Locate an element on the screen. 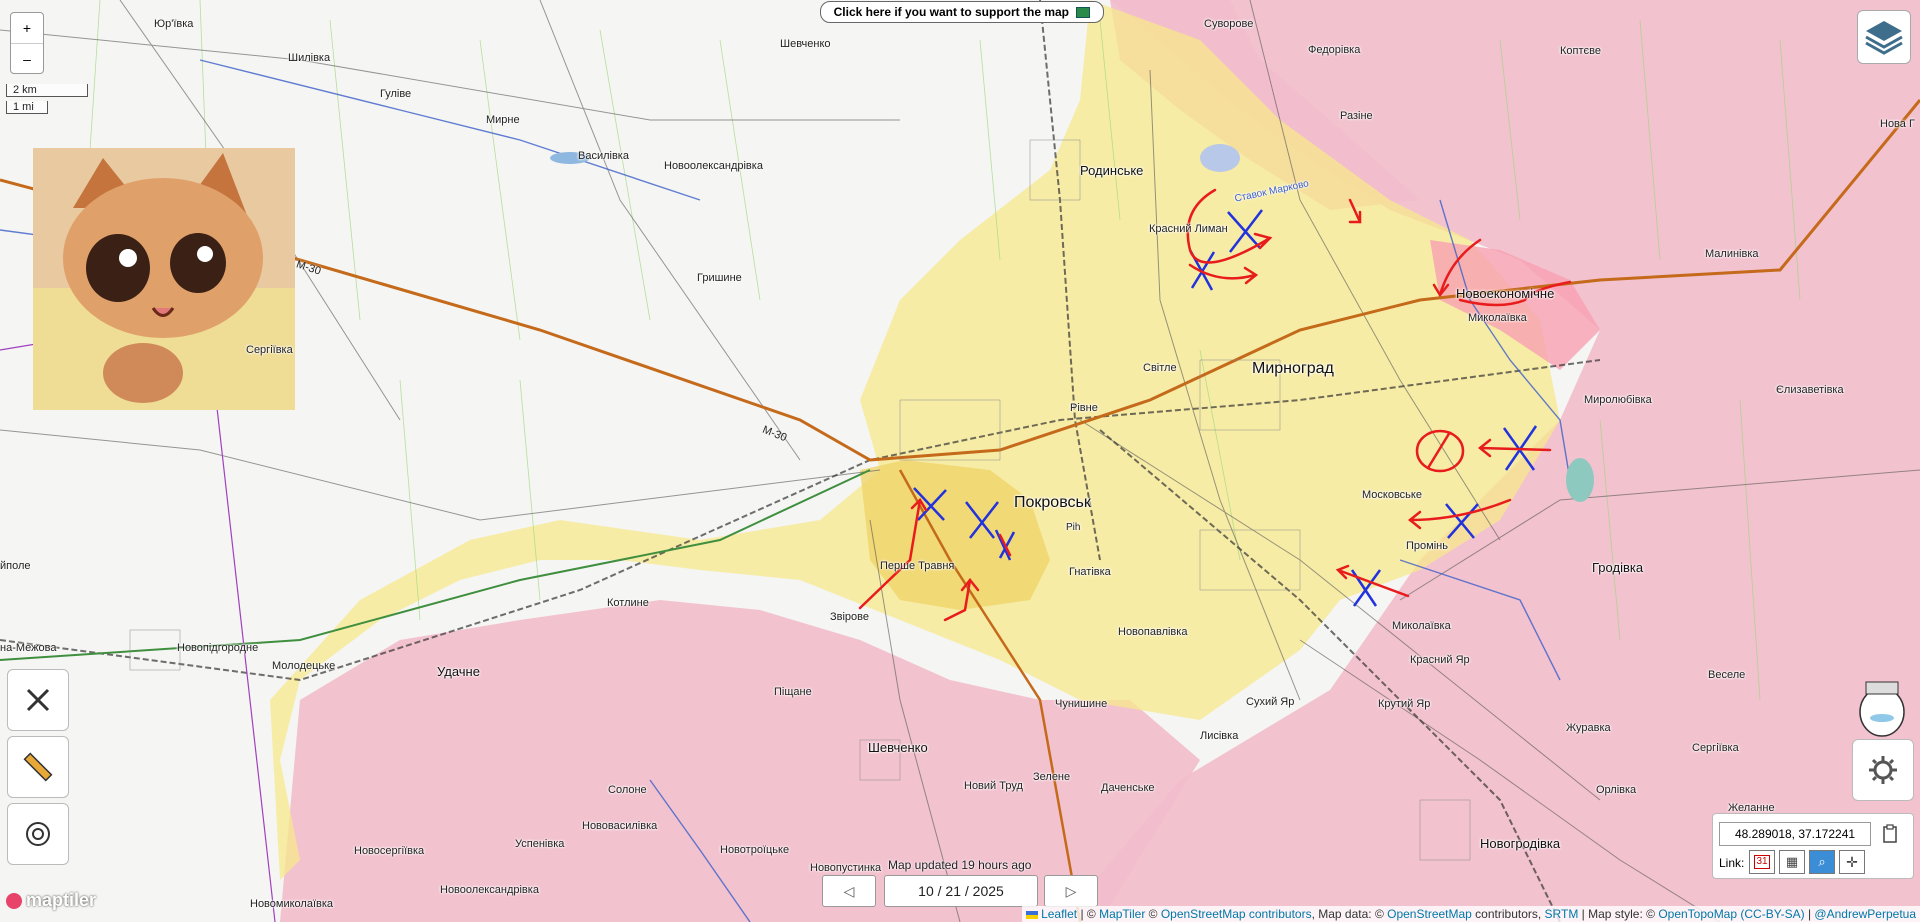 This screenshot has height=922, width=1920. place-myrnohrad: Мирноград is located at coordinates (1293, 368).